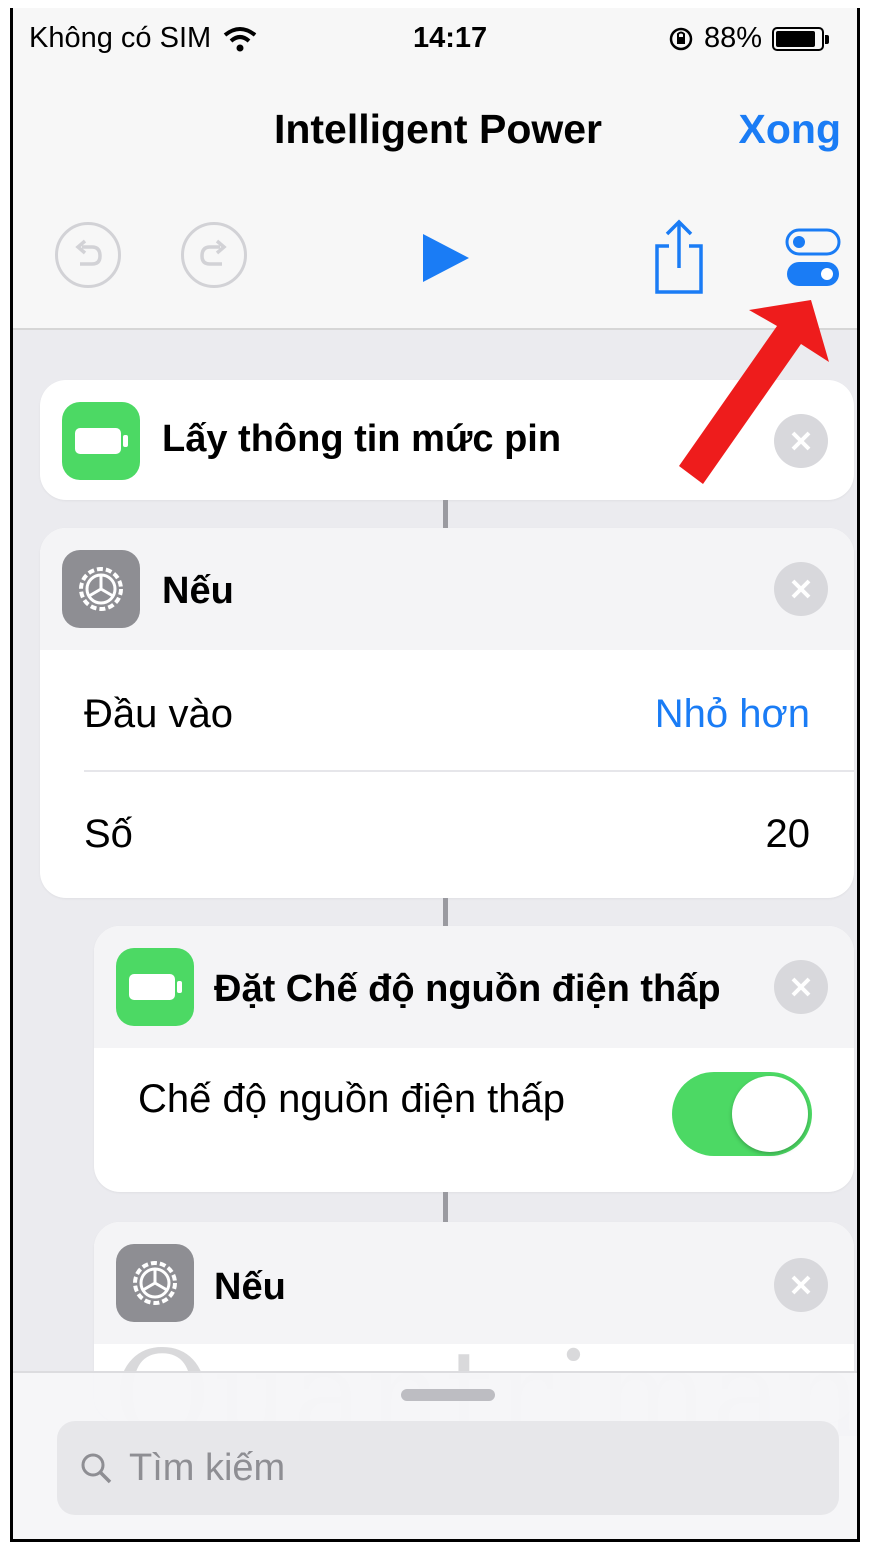  I want to click on low-power-mode-toggle, so click(742, 1114).